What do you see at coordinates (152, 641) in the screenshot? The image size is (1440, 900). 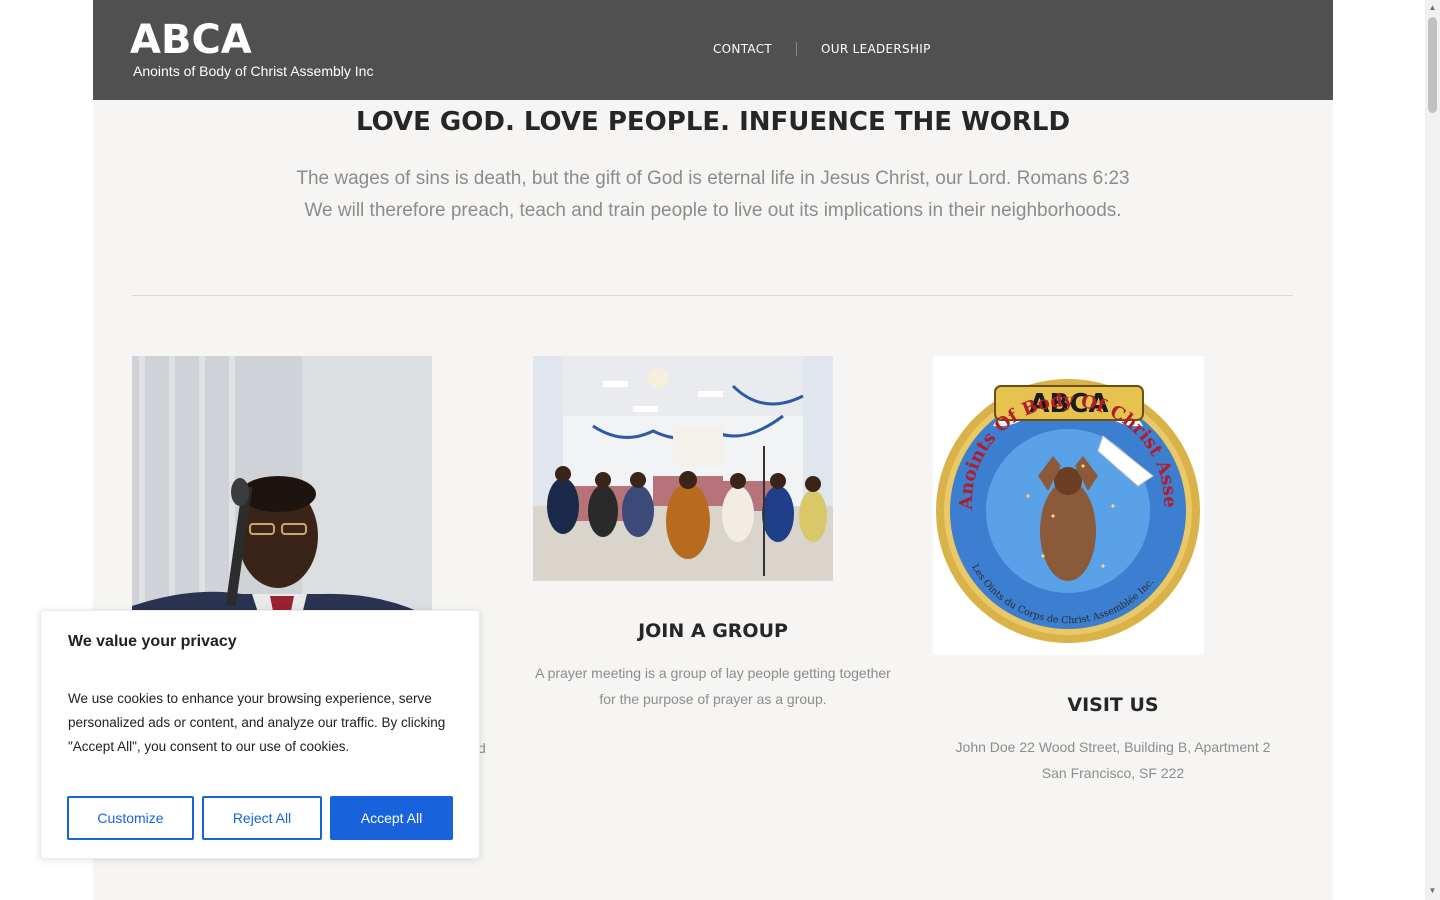 I see `cookie-title: We value your privacy` at bounding box center [152, 641].